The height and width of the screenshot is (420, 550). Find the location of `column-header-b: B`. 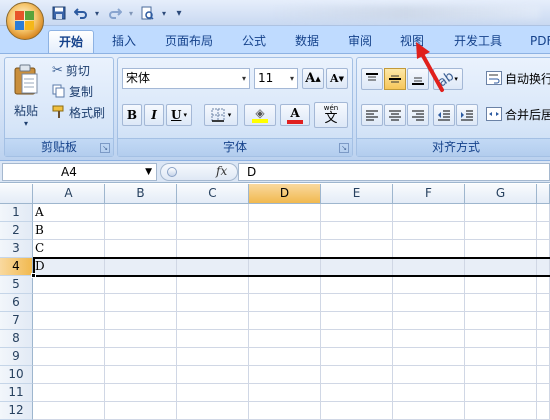

column-header-b: B is located at coordinates (141, 194).